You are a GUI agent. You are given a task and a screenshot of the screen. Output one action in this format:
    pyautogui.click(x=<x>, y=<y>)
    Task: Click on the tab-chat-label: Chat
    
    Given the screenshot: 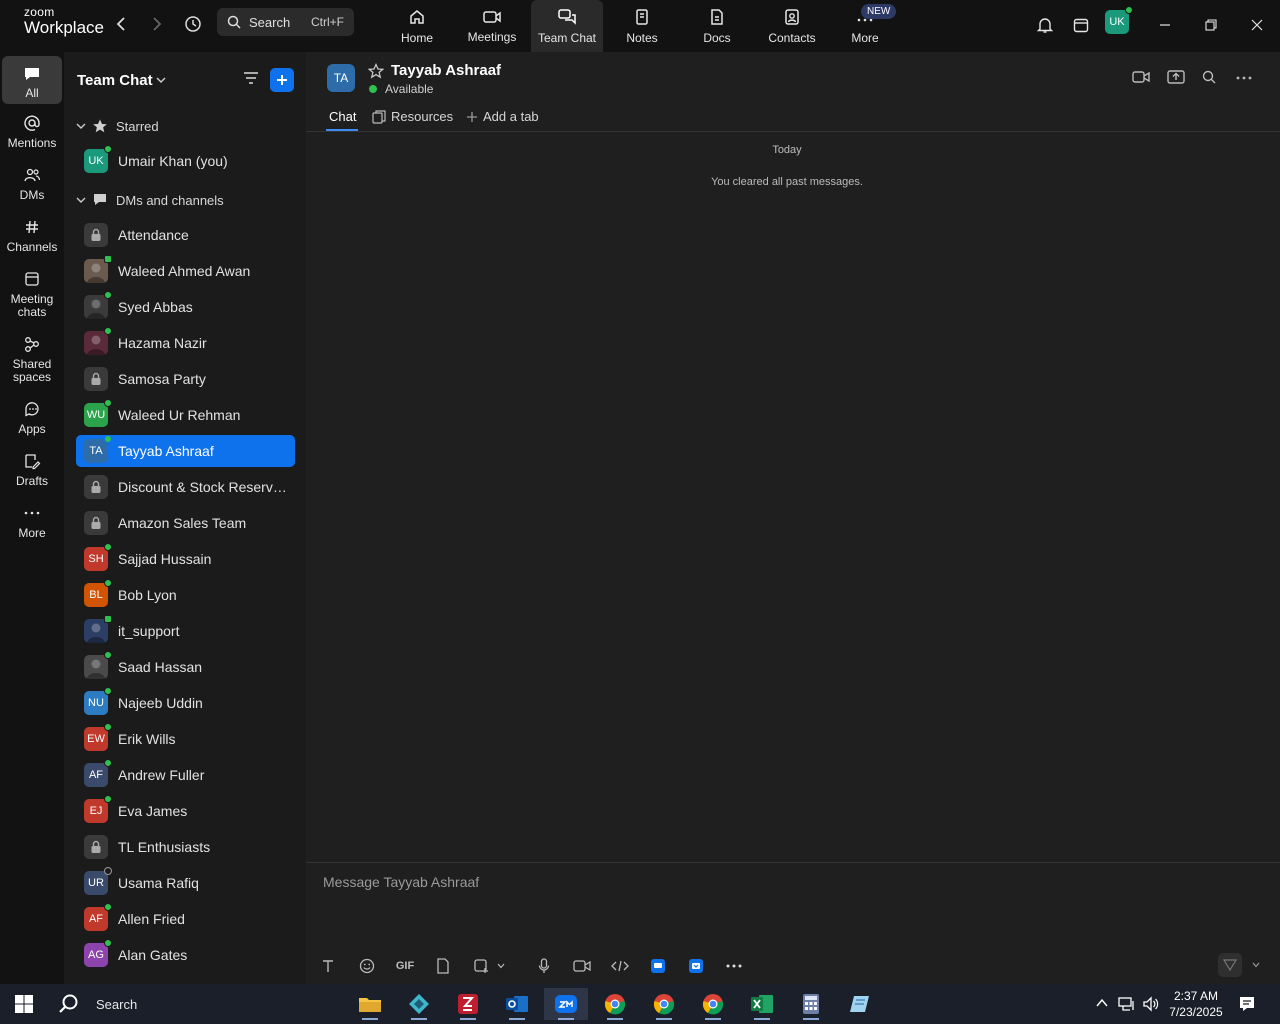 What is the action you would take?
    pyautogui.click(x=343, y=116)
    